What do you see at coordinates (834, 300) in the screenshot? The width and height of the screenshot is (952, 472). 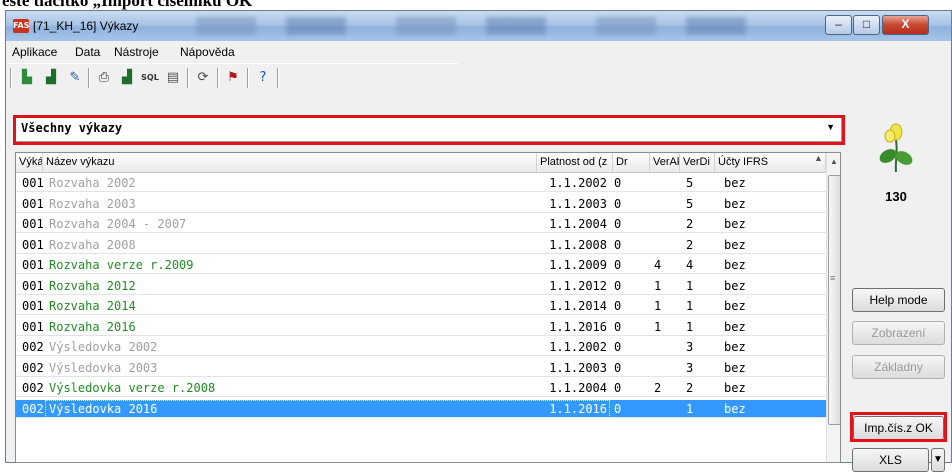 I see `scrollbar-thumb` at bounding box center [834, 300].